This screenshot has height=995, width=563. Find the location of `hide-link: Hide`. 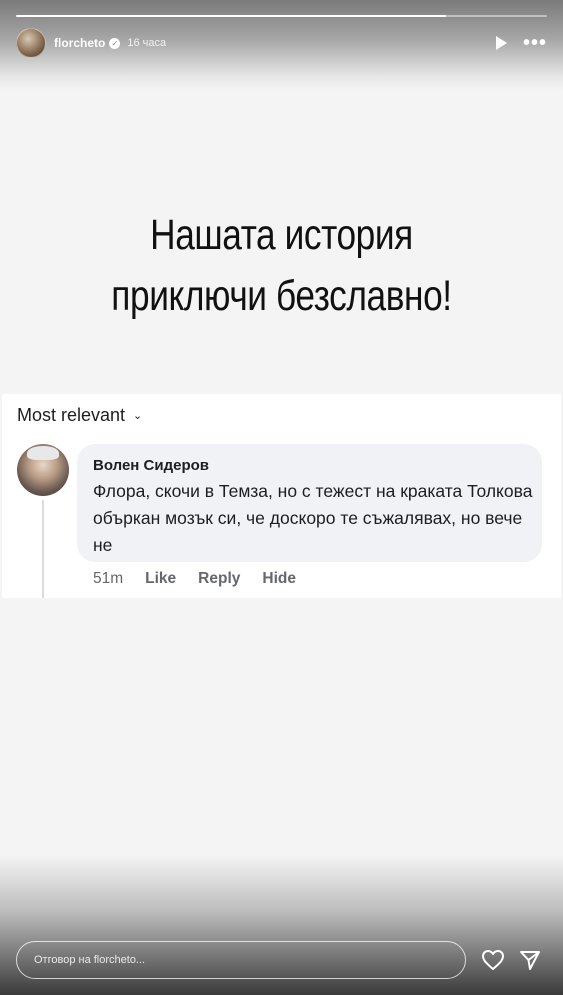

hide-link: Hide is located at coordinates (279, 578).